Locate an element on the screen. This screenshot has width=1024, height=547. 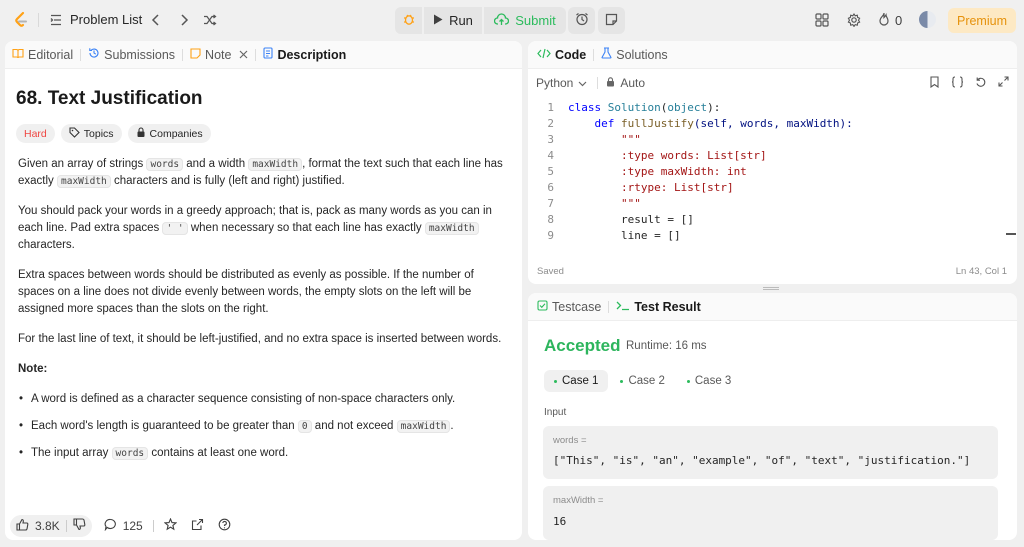
thumbs-up-icon is located at coordinates (22, 526).